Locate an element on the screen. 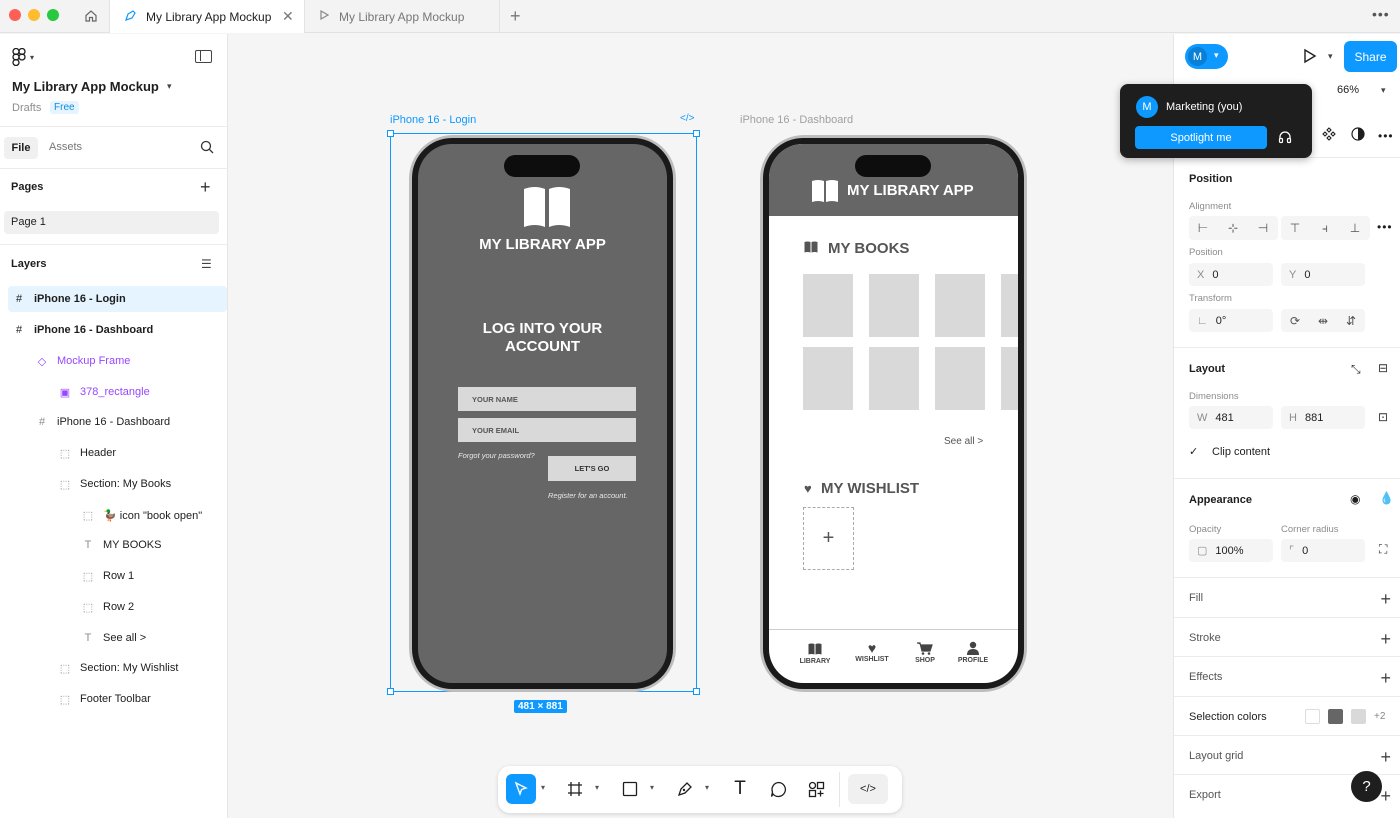 This screenshot has width=1400, height=818. add-page-icon: + is located at coordinates (205, 187).